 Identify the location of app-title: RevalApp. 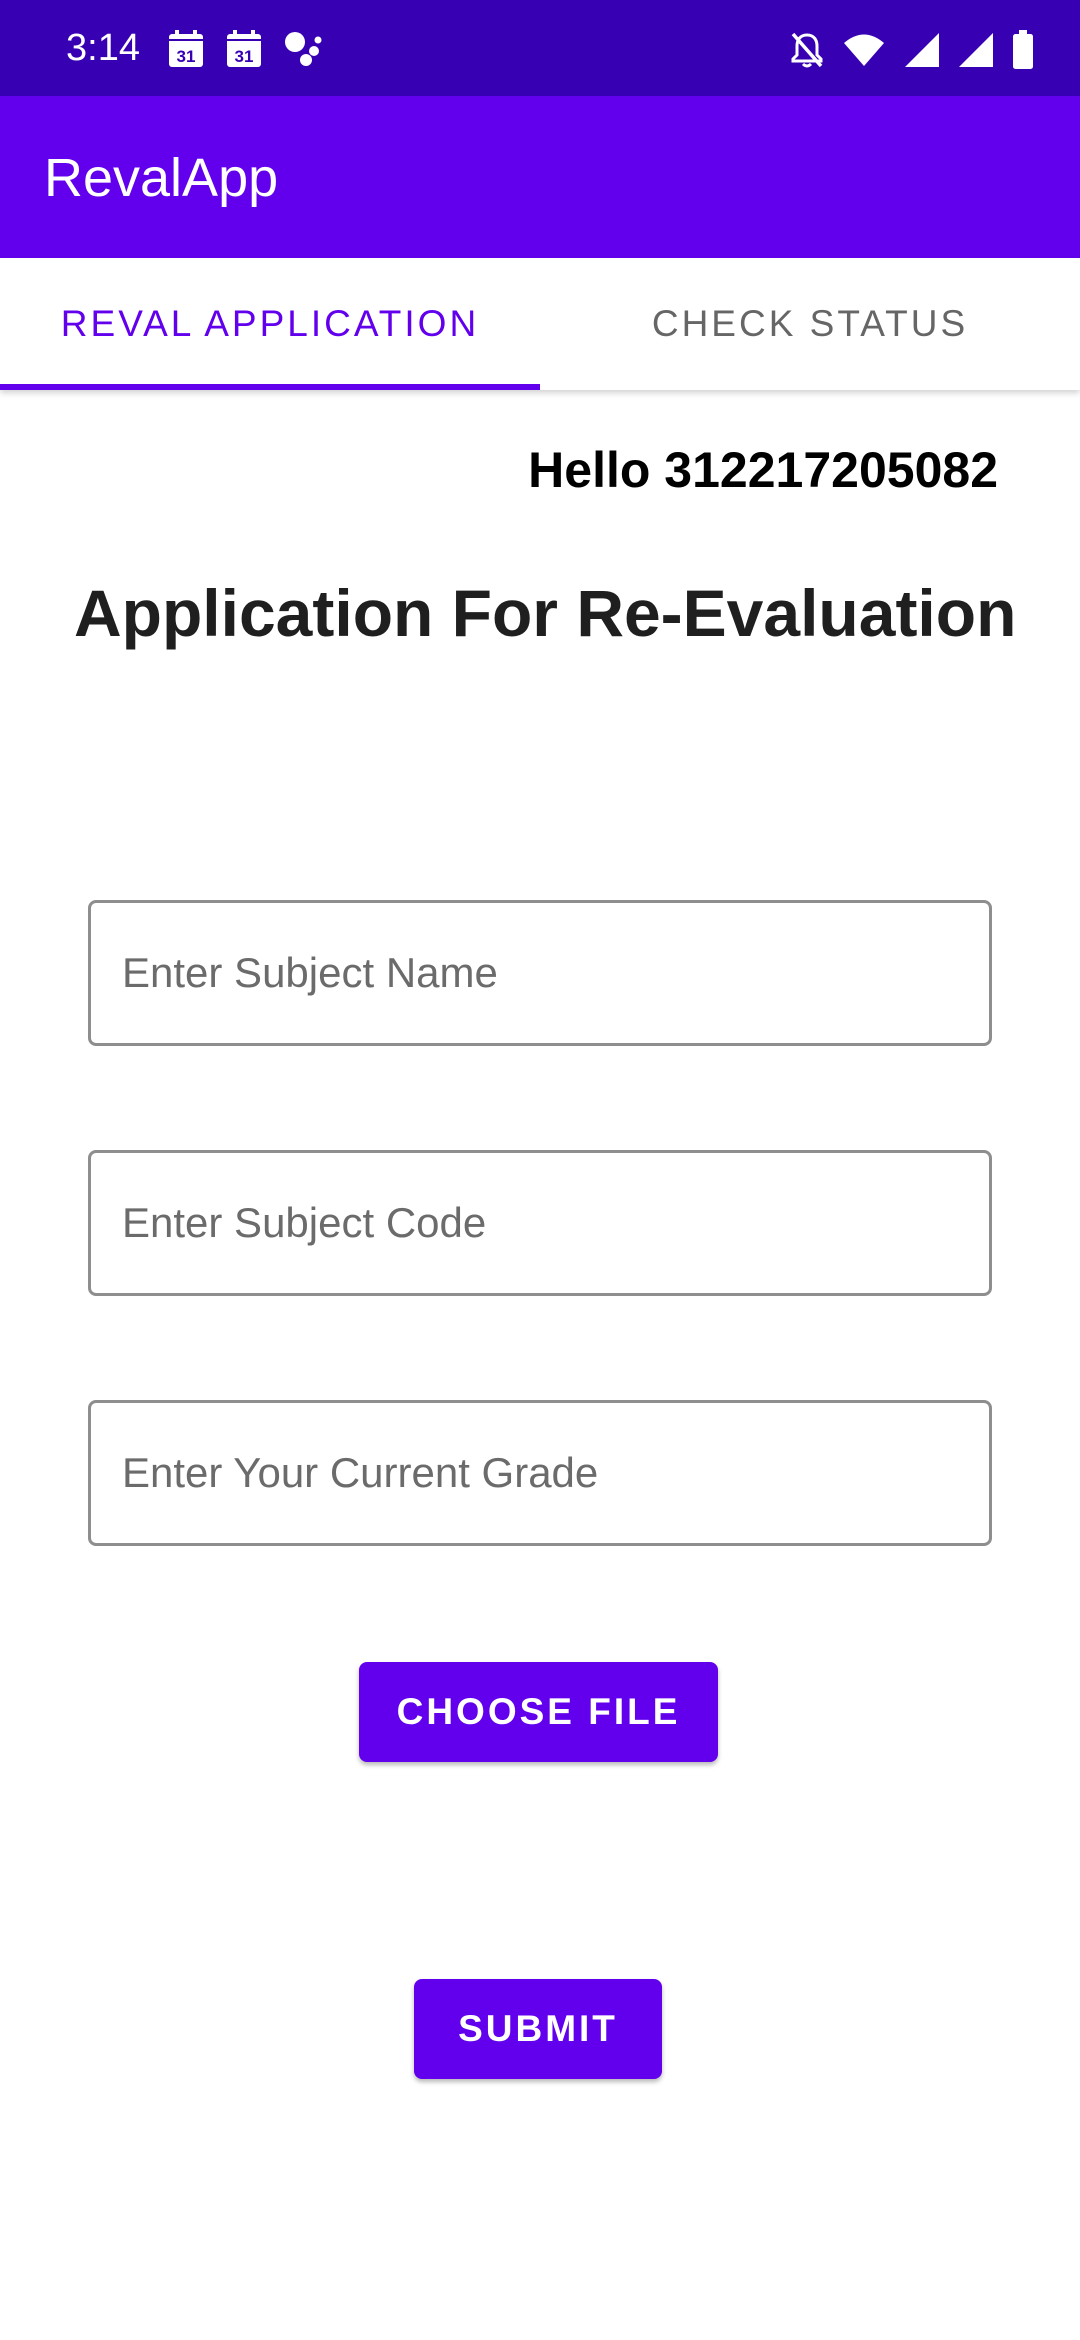
(161, 178).